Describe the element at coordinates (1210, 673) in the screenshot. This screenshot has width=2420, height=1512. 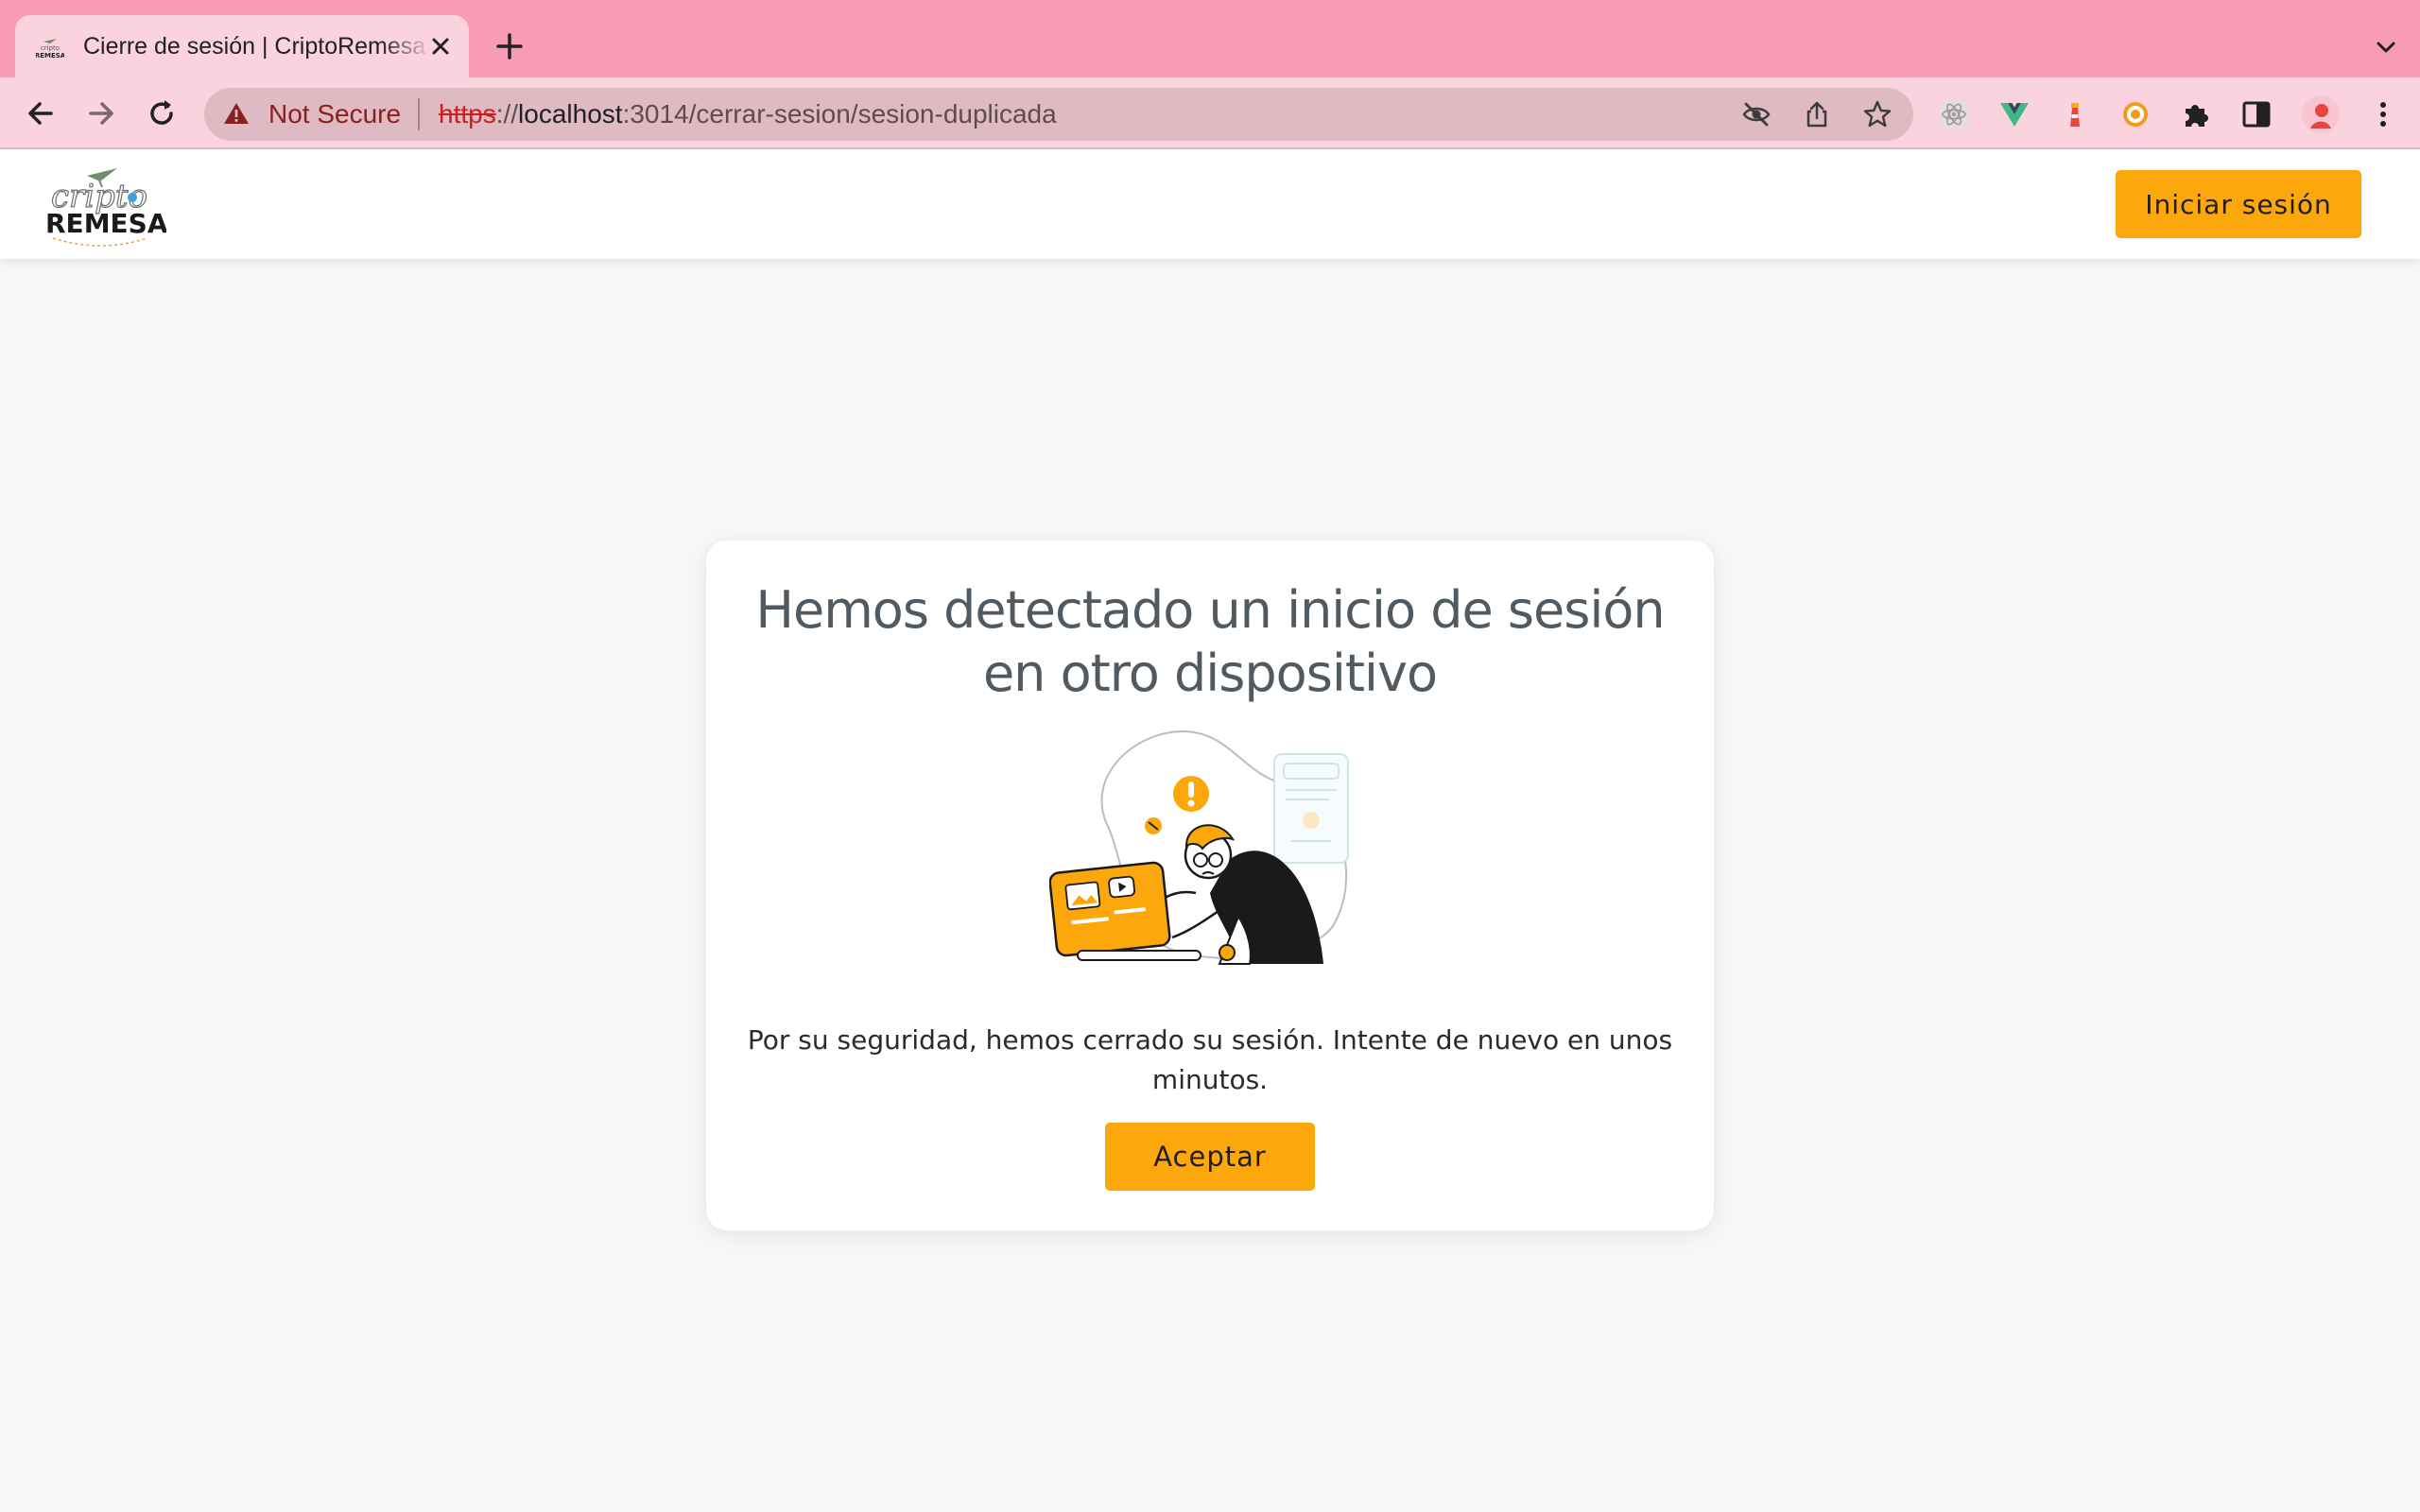
I see `card-title-line-2: en otro dispositivo` at that location.